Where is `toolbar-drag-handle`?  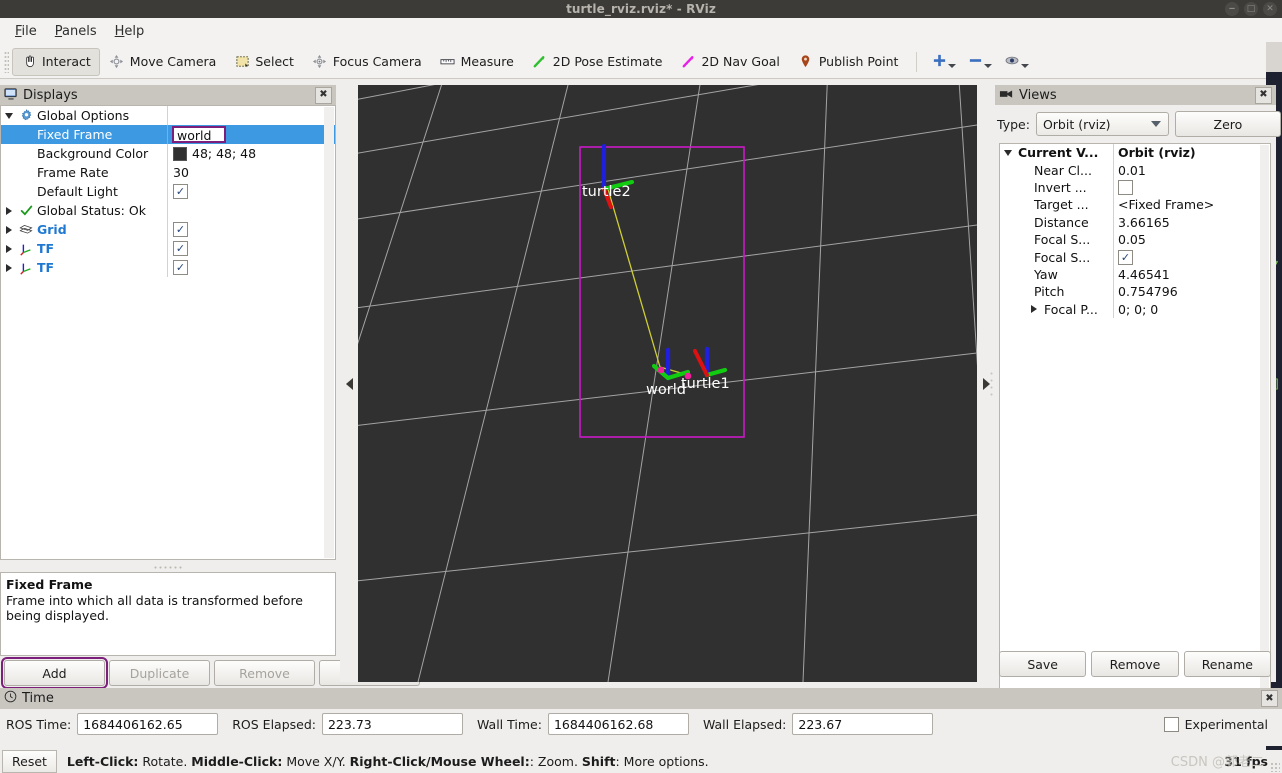 toolbar-drag-handle is located at coordinates (6, 61).